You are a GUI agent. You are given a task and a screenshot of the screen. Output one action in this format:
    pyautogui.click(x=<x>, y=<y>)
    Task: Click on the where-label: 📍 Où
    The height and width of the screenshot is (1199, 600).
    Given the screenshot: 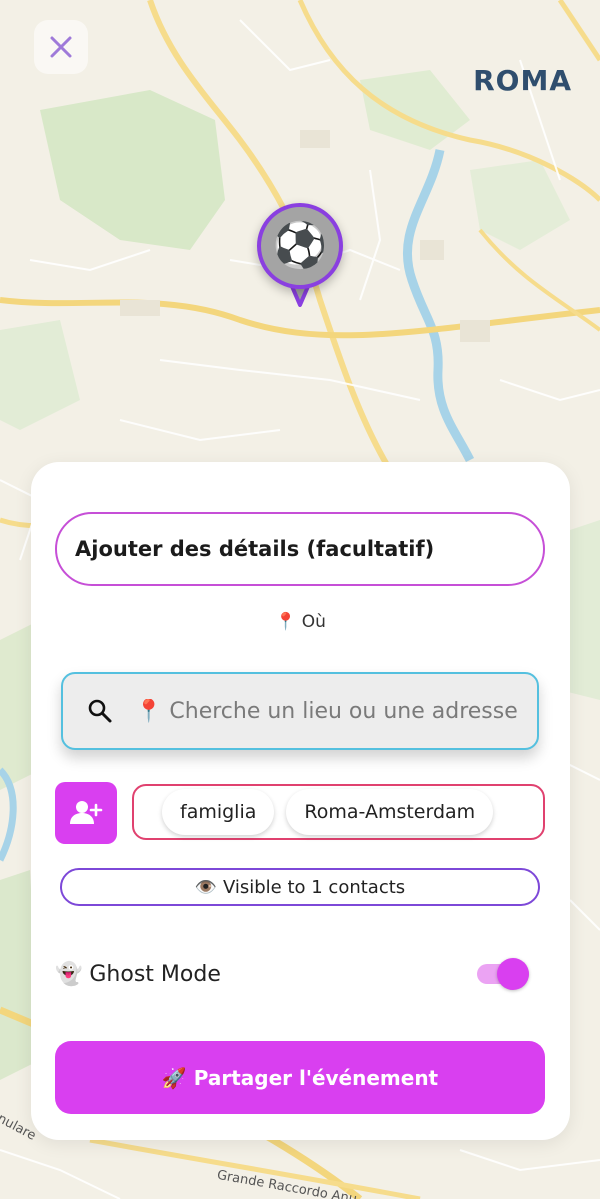 What is the action you would take?
    pyautogui.click(x=300, y=622)
    